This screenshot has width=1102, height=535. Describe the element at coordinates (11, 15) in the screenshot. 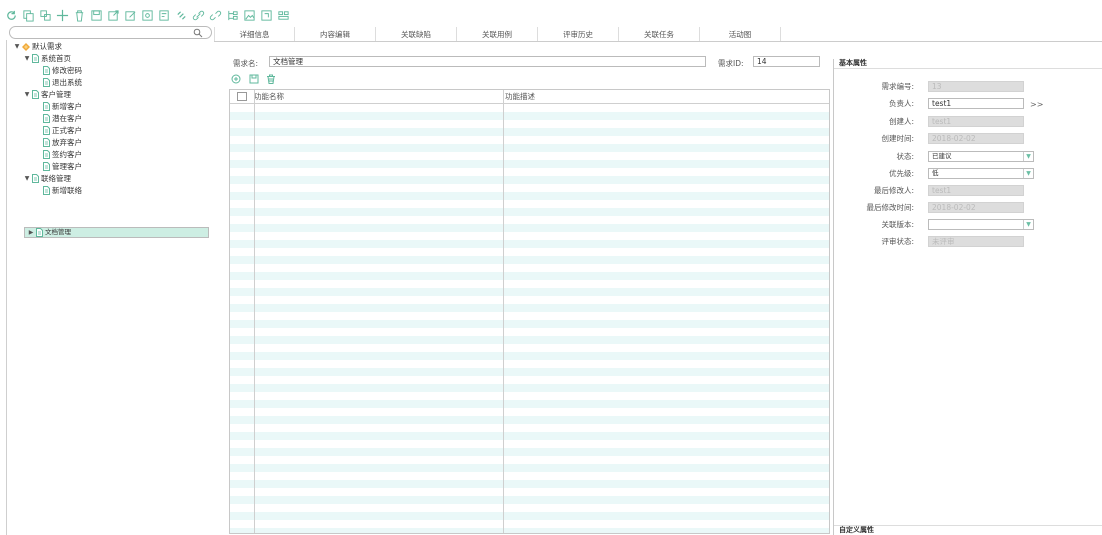

I see `refresh-icon` at that location.